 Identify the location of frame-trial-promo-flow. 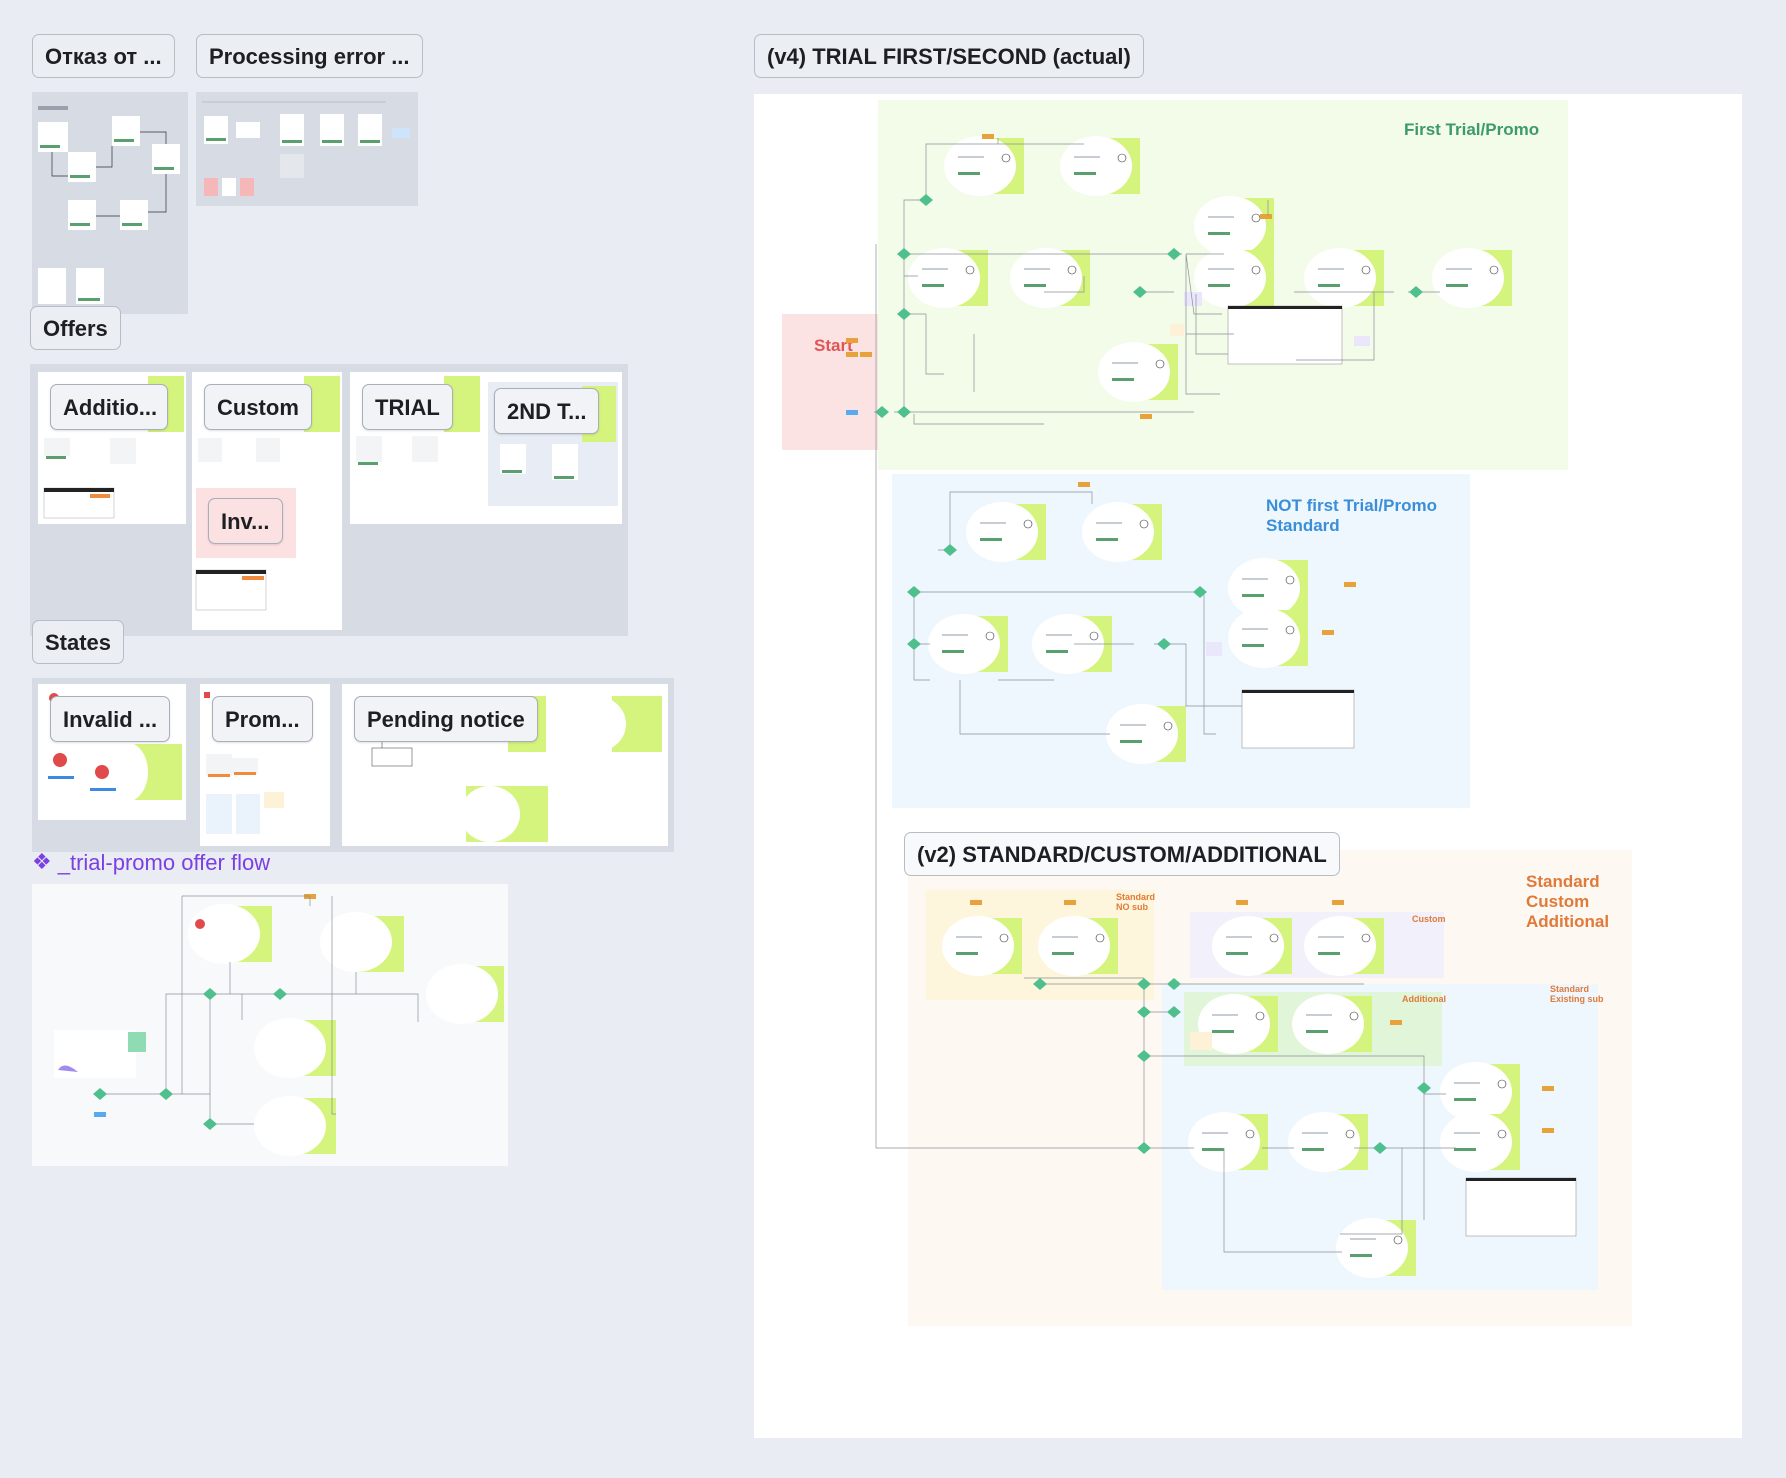
(270, 1025).